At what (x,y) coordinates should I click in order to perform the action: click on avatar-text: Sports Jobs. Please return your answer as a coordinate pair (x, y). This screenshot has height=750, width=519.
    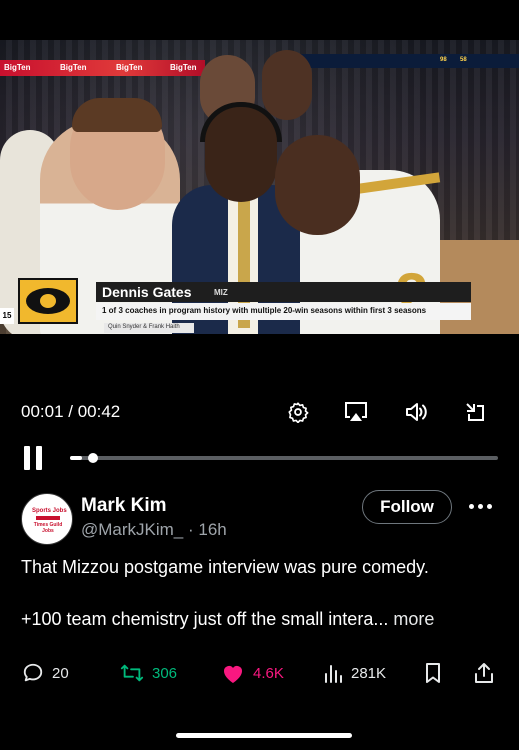
    Looking at the image, I should click on (49, 511).